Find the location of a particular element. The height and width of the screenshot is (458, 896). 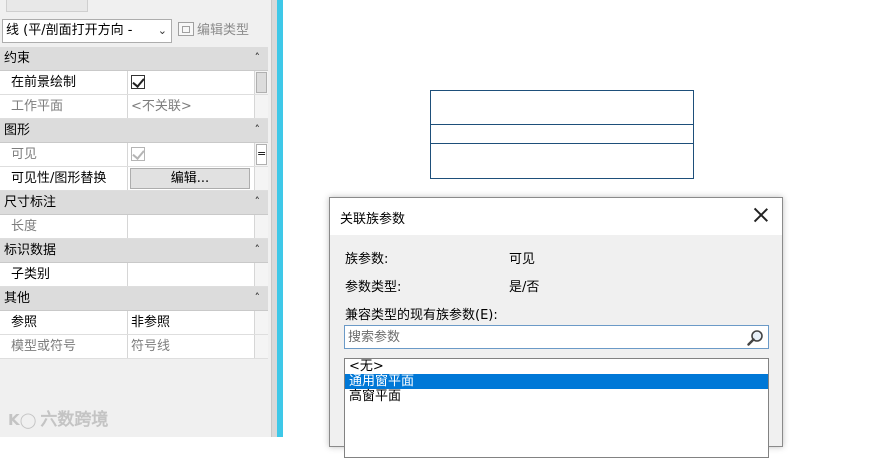

edit-type-button: 编辑类型 is located at coordinates (213, 32).